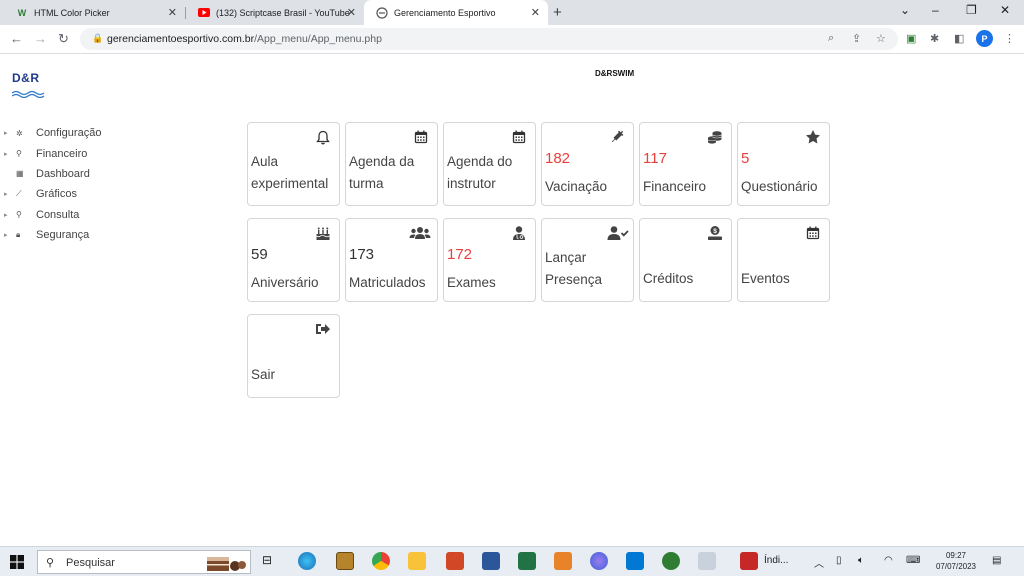 The image size is (1024, 576). Describe the element at coordinates (293, 164) in the screenshot. I see `card-aula-experimental: Aula experimental` at that location.